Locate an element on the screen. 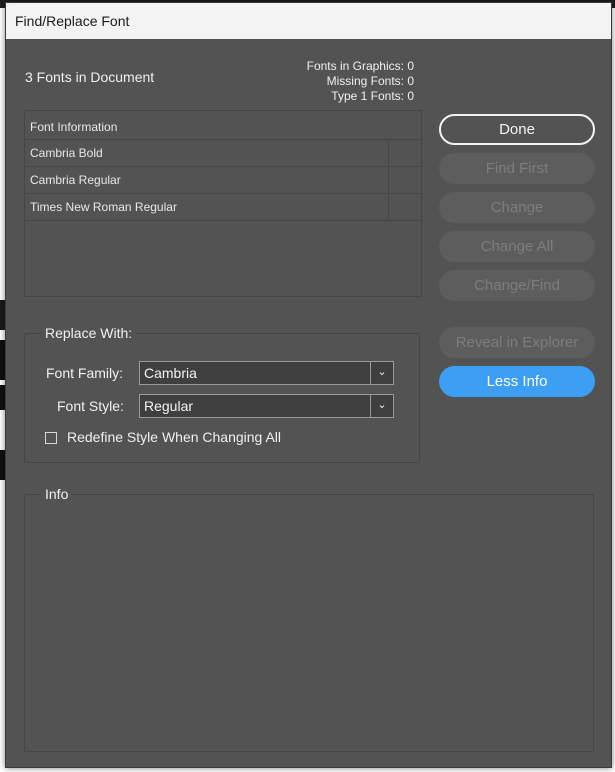  font-name: Cambria Bold is located at coordinates (66, 153).